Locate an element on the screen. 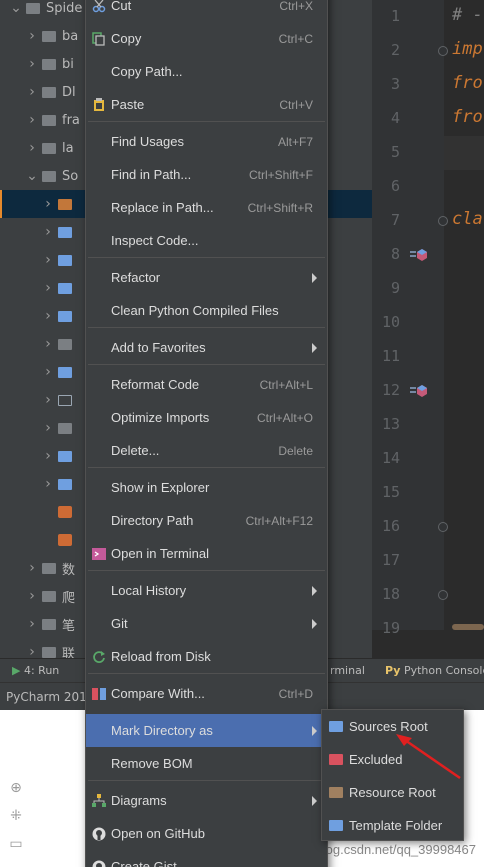 The image size is (484, 867). menu-item-replace-in-path: Replace in Path... Ctrl+Shift+R is located at coordinates (206, 207).